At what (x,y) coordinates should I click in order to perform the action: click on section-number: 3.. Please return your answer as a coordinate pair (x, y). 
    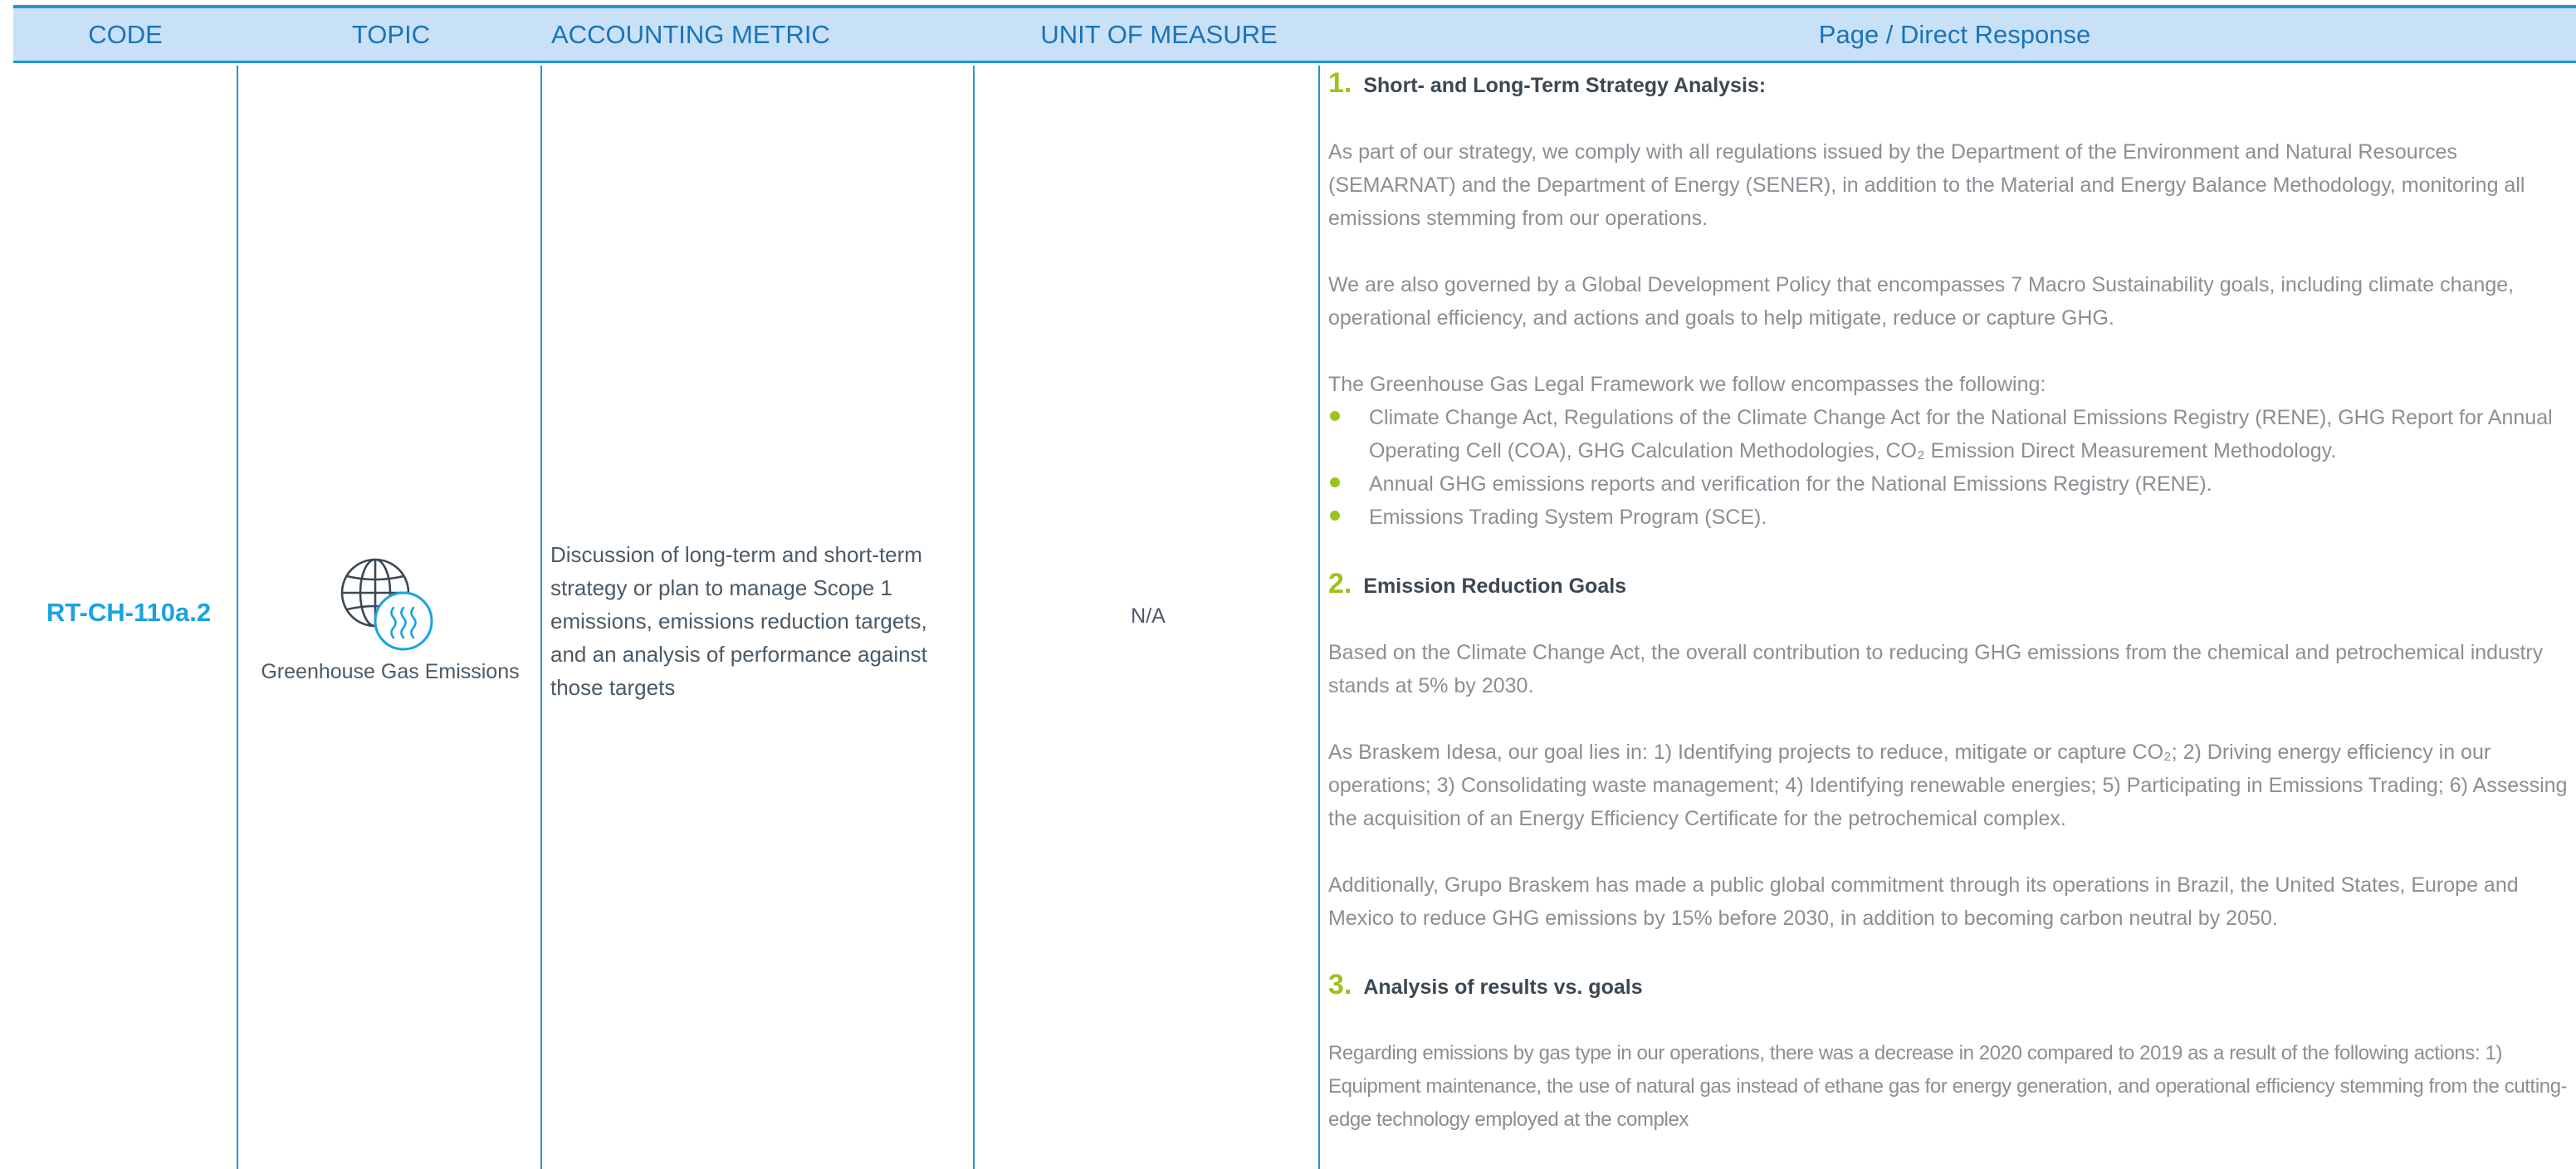
    Looking at the image, I should click on (1340, 984).